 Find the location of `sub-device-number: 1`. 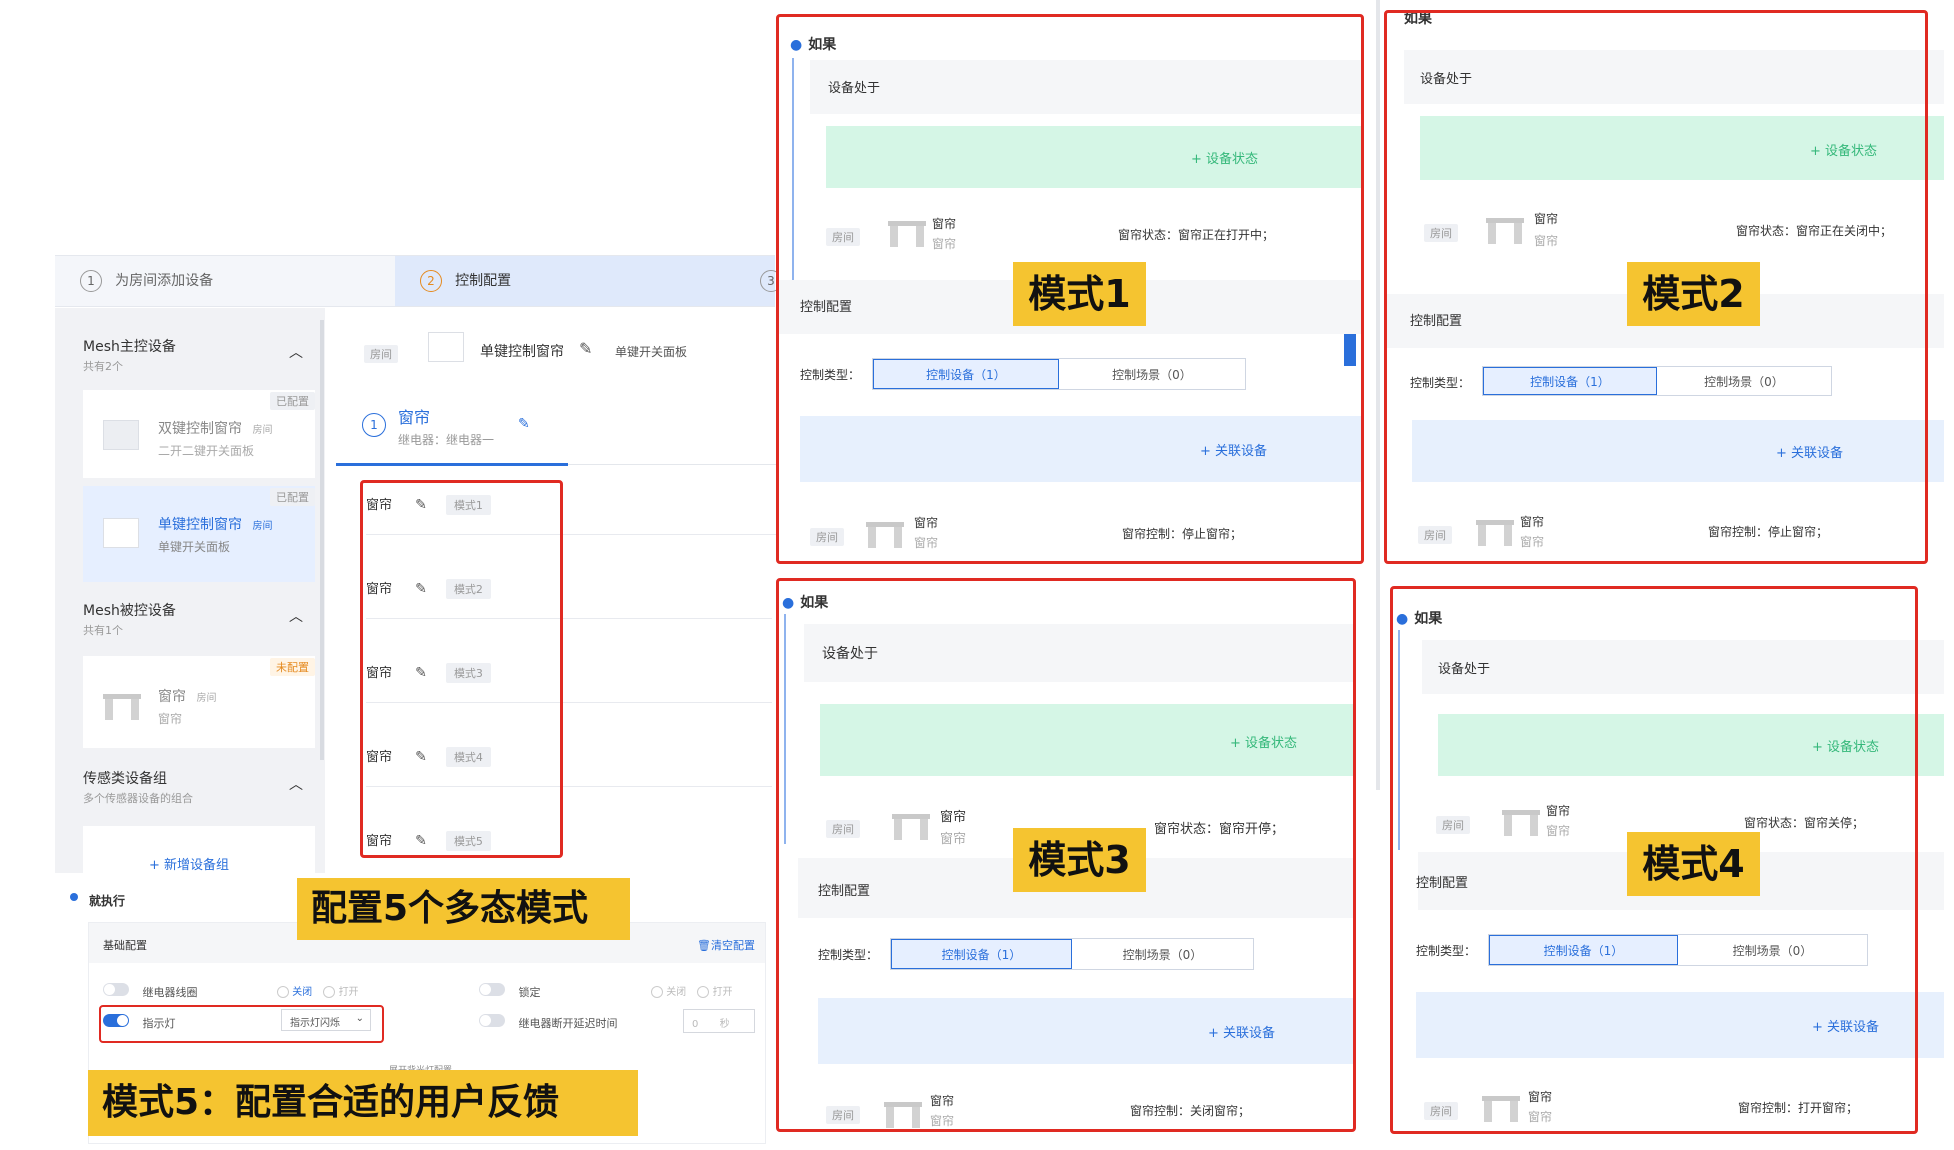

sub-device-number: 1 is located at coordinates (374, 425).